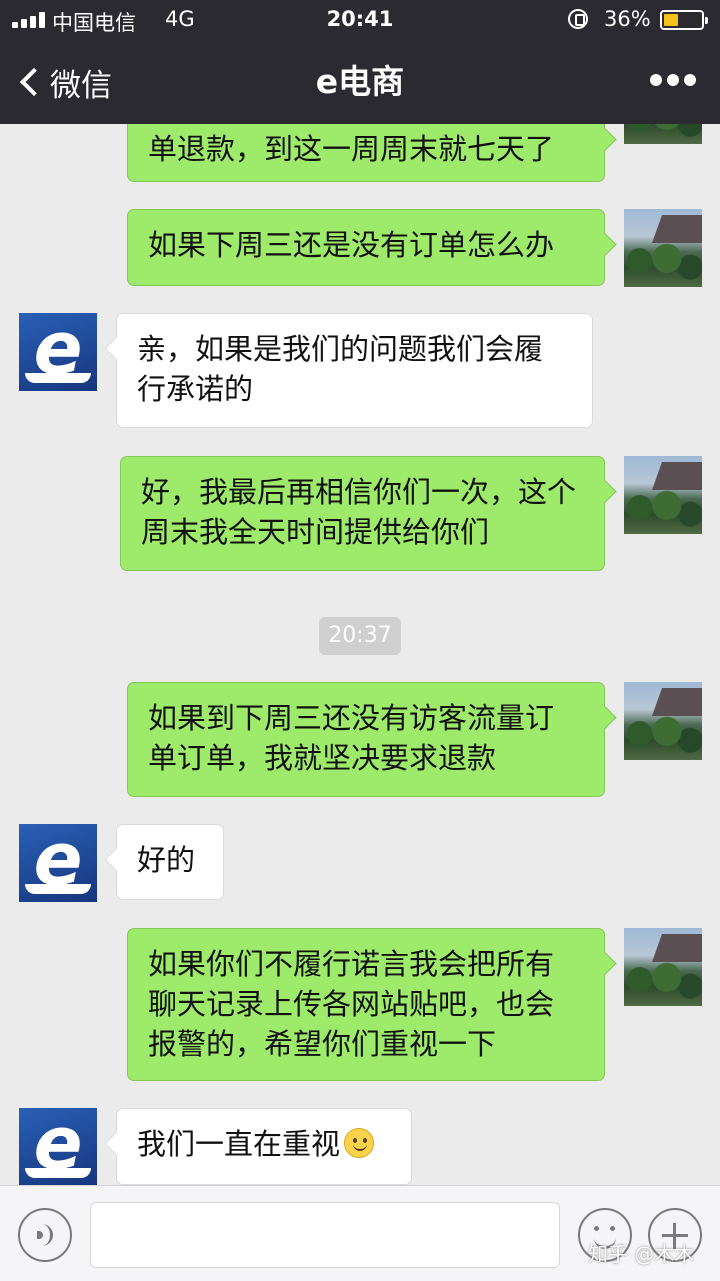 The width and height of the screenshot is (720, 1281). What do you see at coordinates (359, 1143) in the screenshot?
I see `smile-emoji-icon` at bounding box center [359, 1143].